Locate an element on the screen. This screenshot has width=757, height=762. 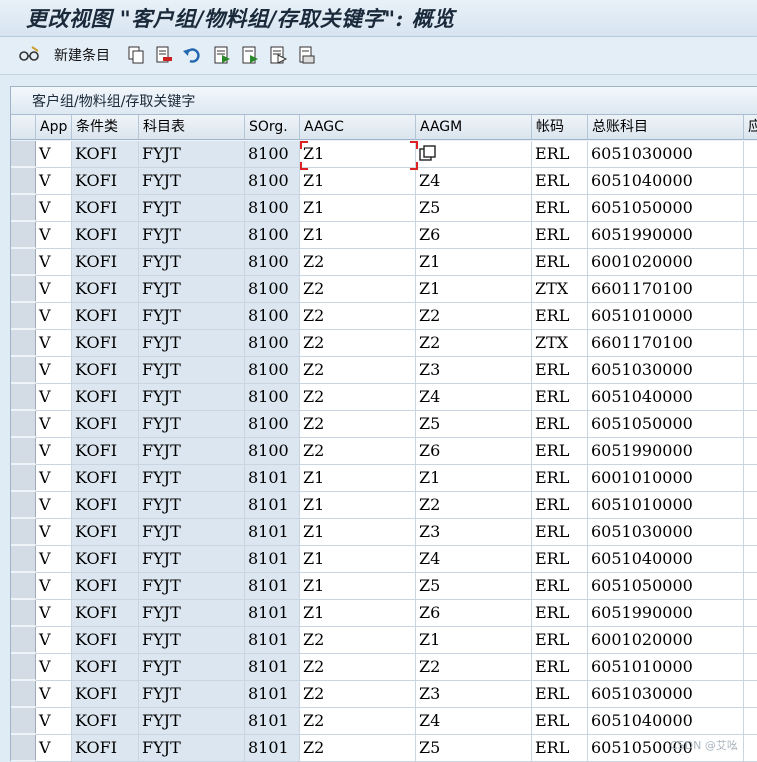
new-entries-button: 新建条目 is located at coordinates (80, 55).